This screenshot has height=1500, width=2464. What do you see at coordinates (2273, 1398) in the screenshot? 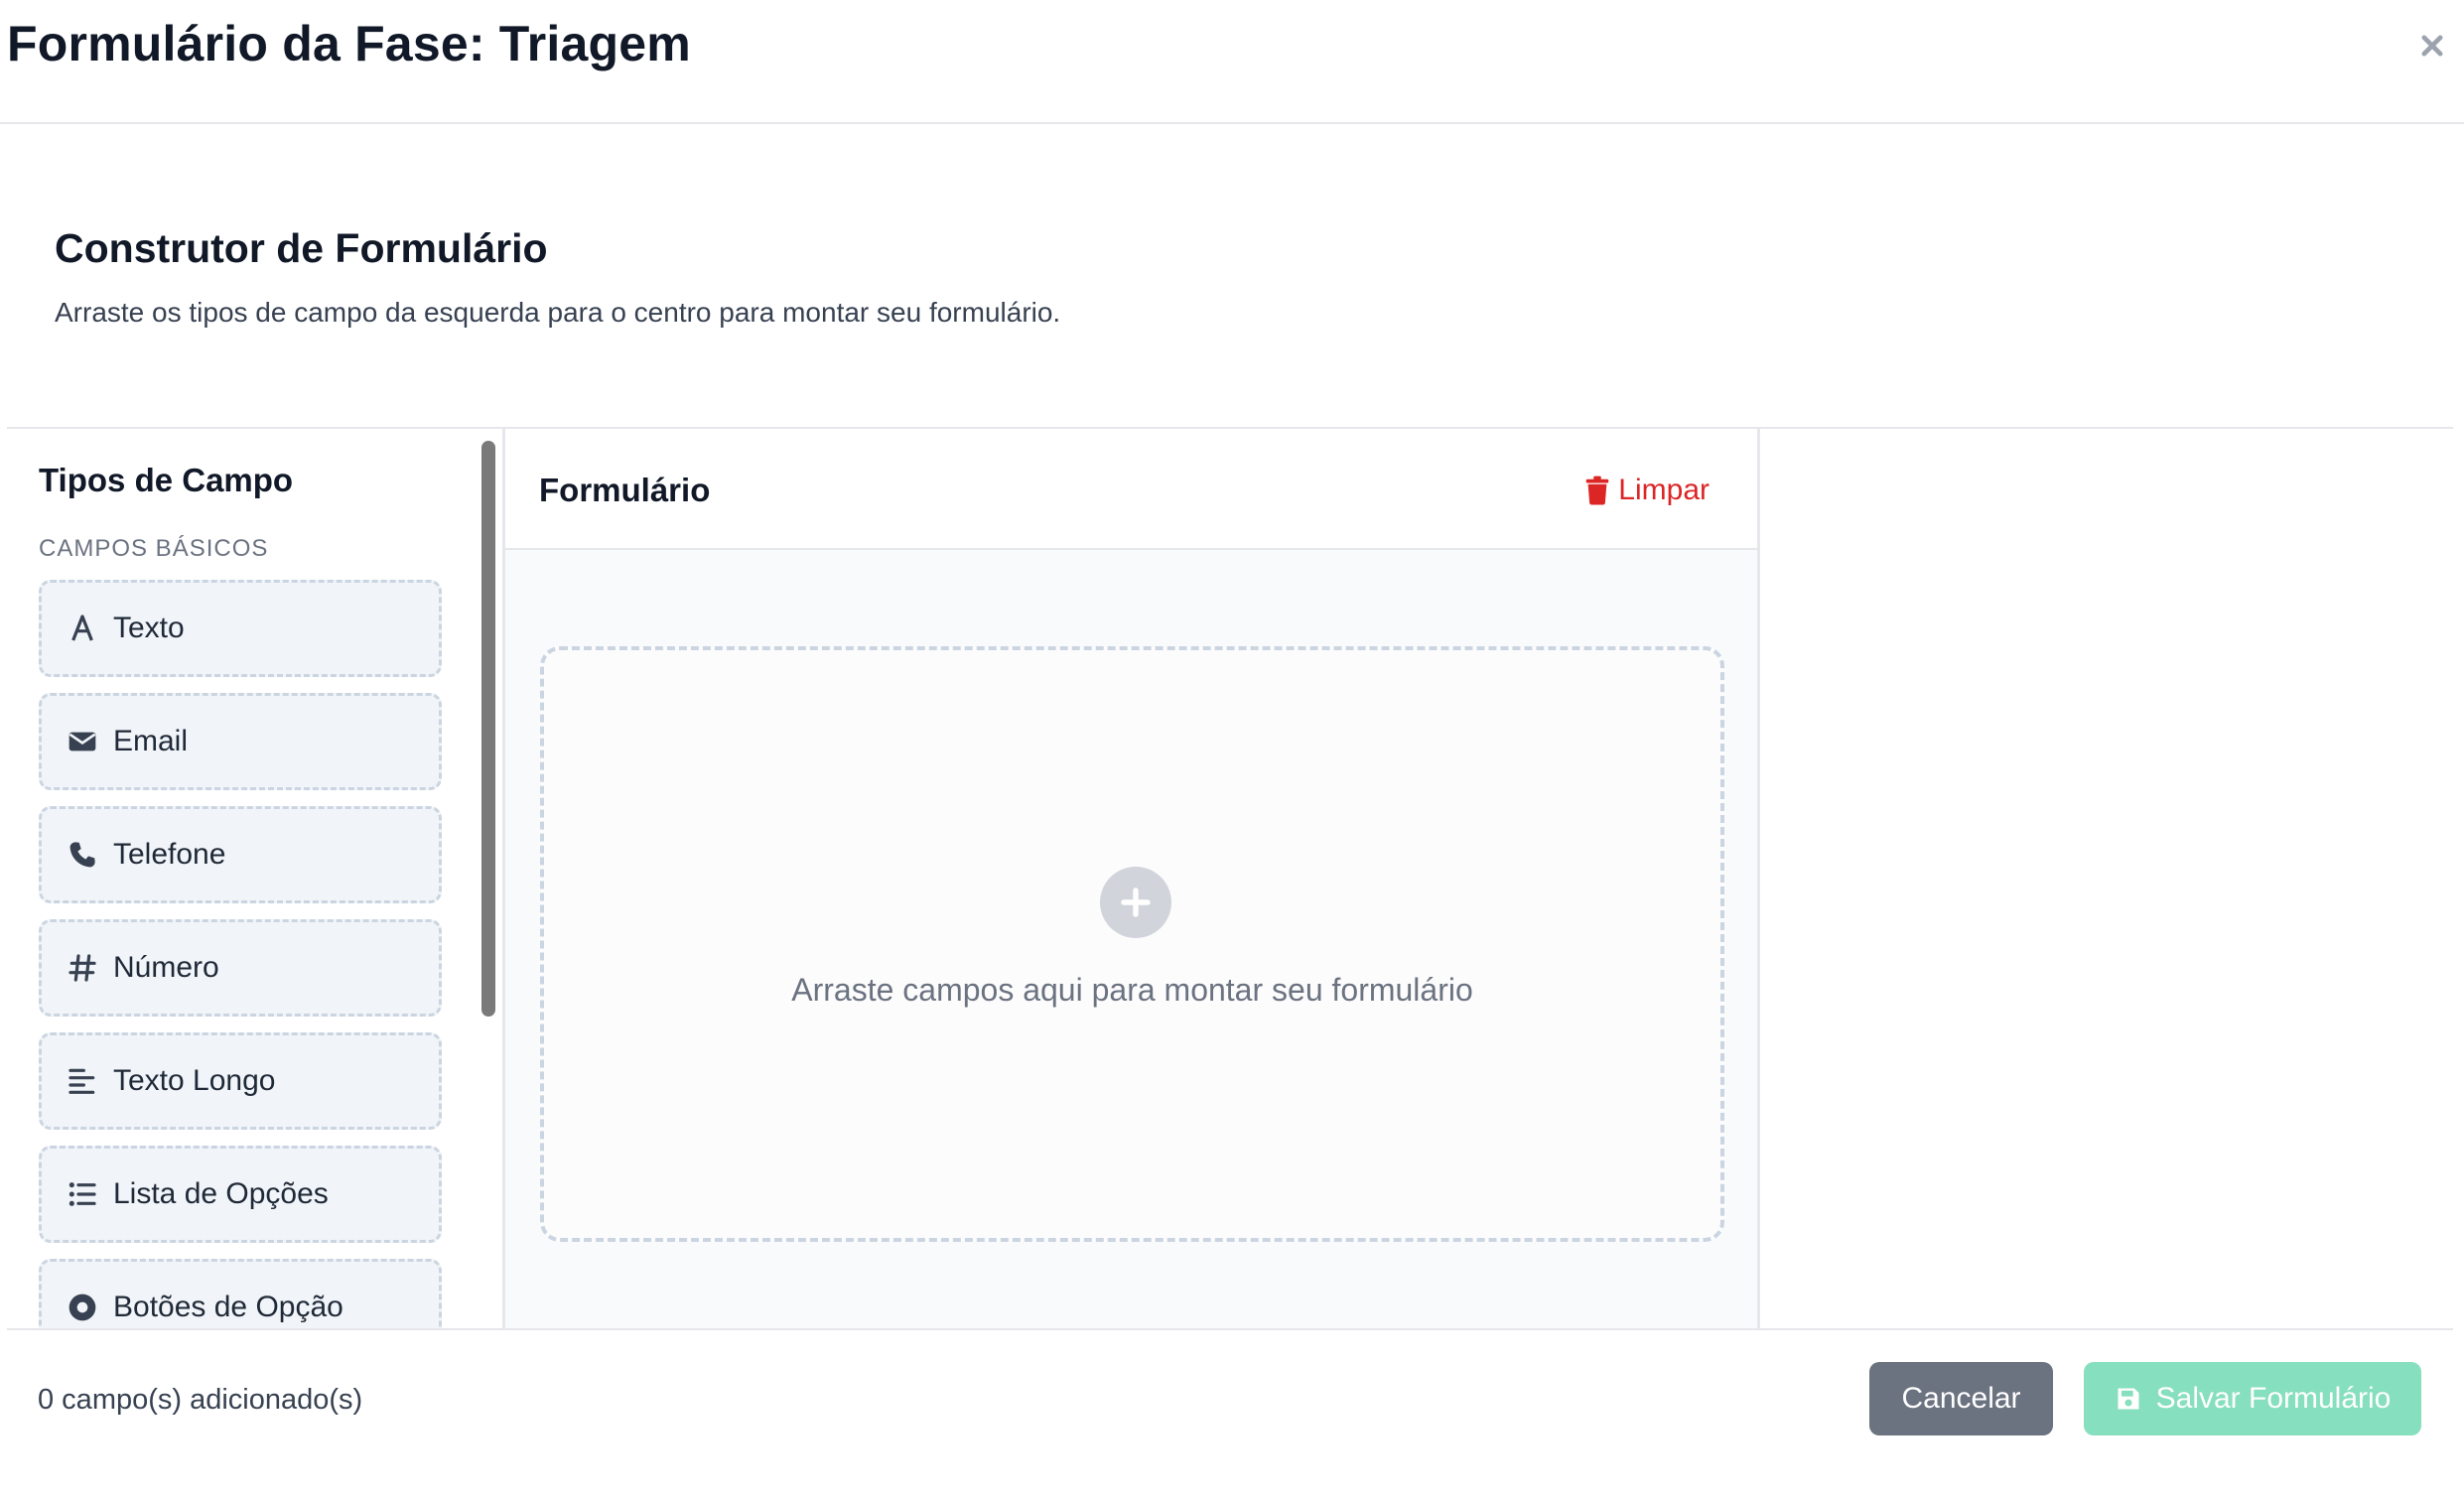
I see `save-label: Salvar Formulário` at bounding box center [2273, 1398].